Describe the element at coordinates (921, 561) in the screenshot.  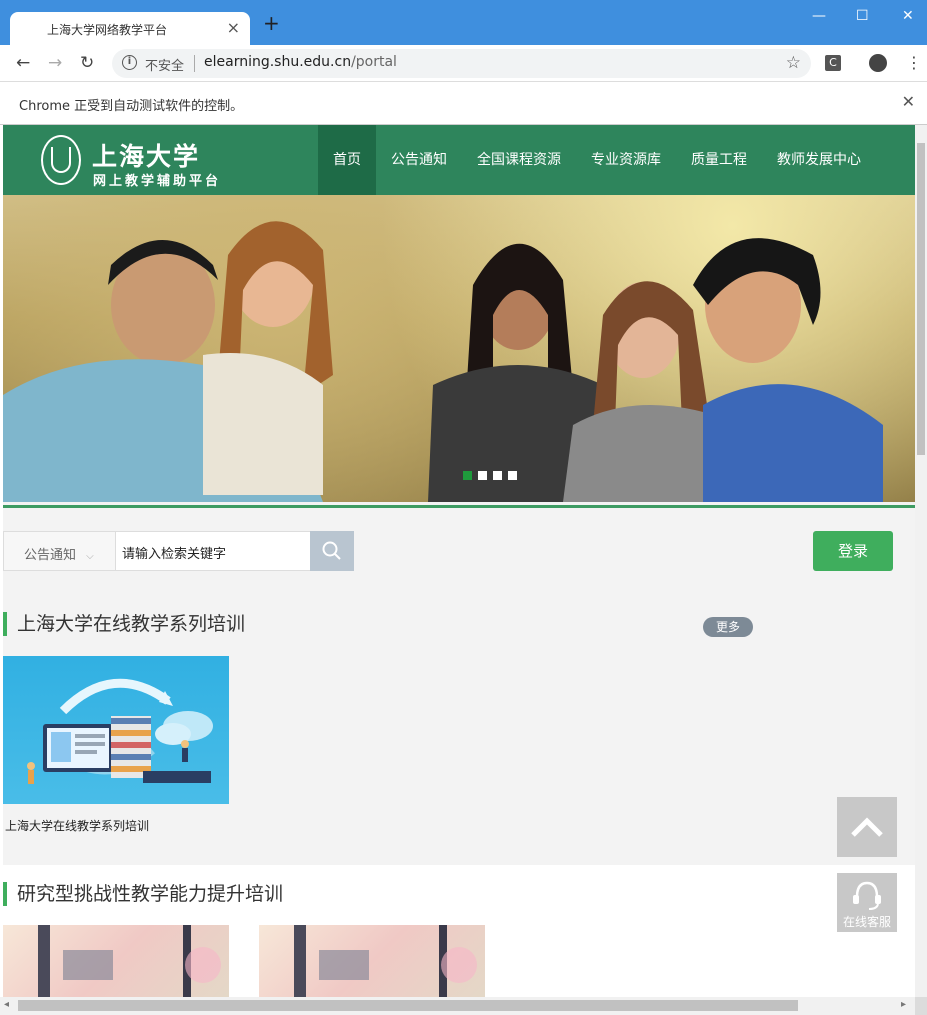
I see `vertical-scrollbar` at that location.